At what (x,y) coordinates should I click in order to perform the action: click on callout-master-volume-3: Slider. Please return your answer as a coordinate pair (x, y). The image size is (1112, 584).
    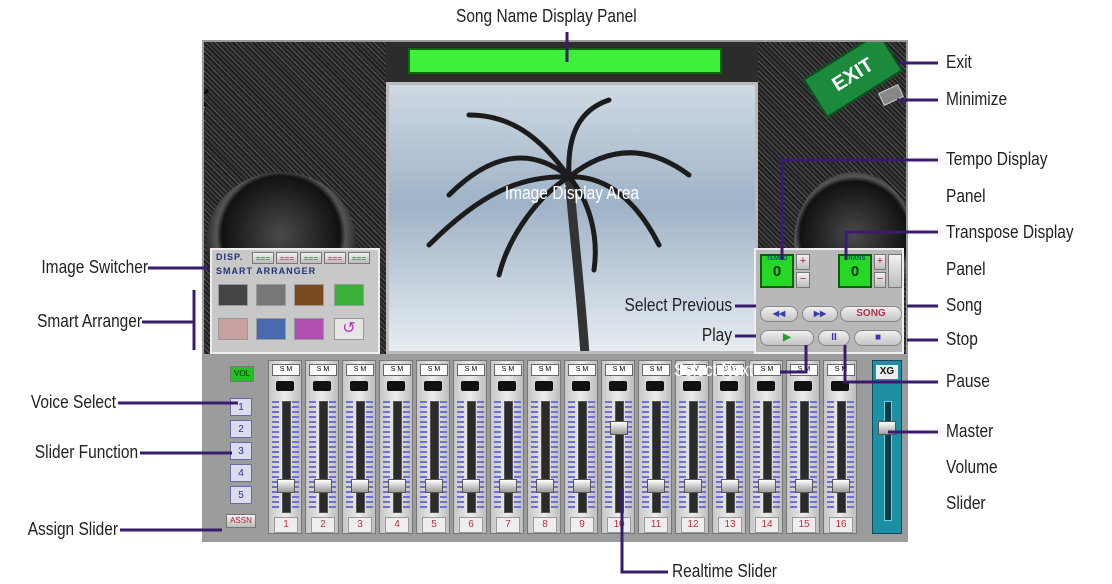
    Looking at the image, I should click on (966, 503).